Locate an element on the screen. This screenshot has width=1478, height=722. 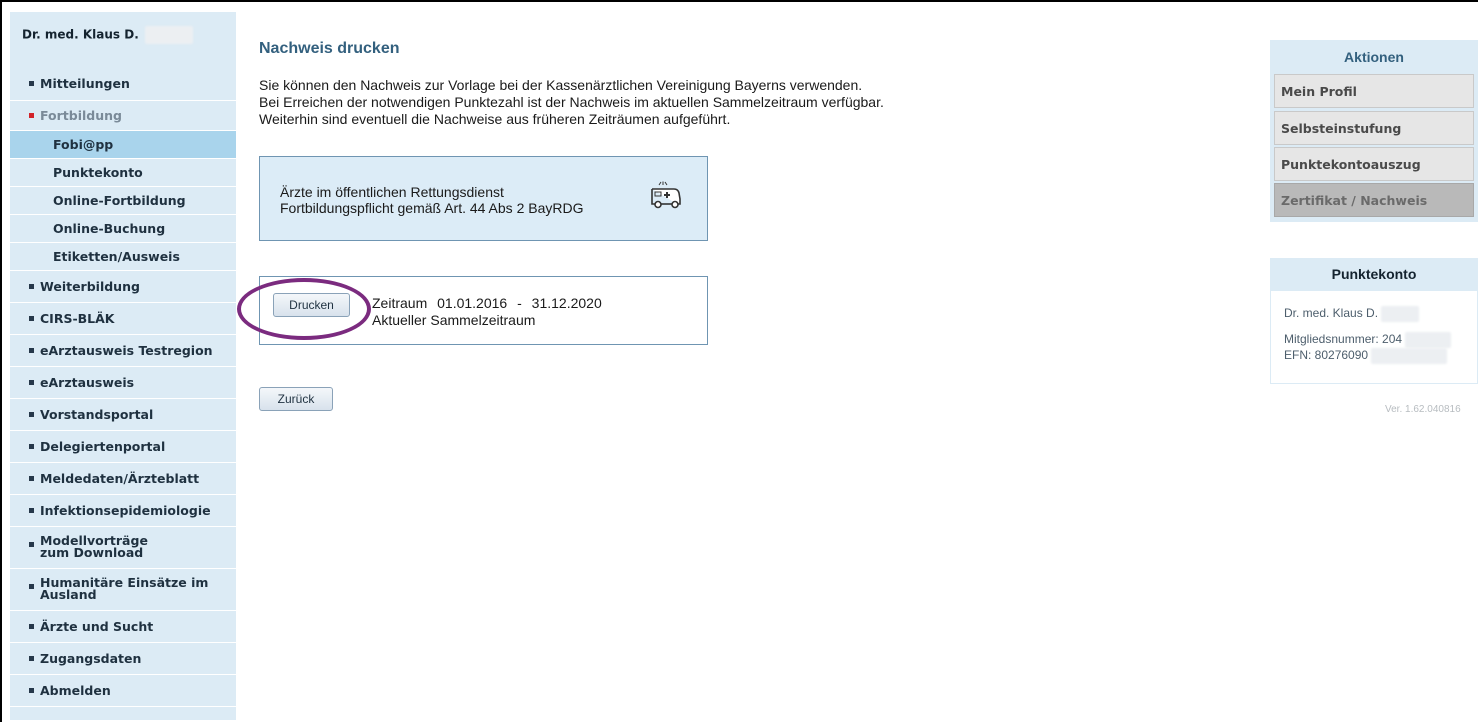
sidebar-item-label: Vorstandsportal is located at coordinates (97, 414).